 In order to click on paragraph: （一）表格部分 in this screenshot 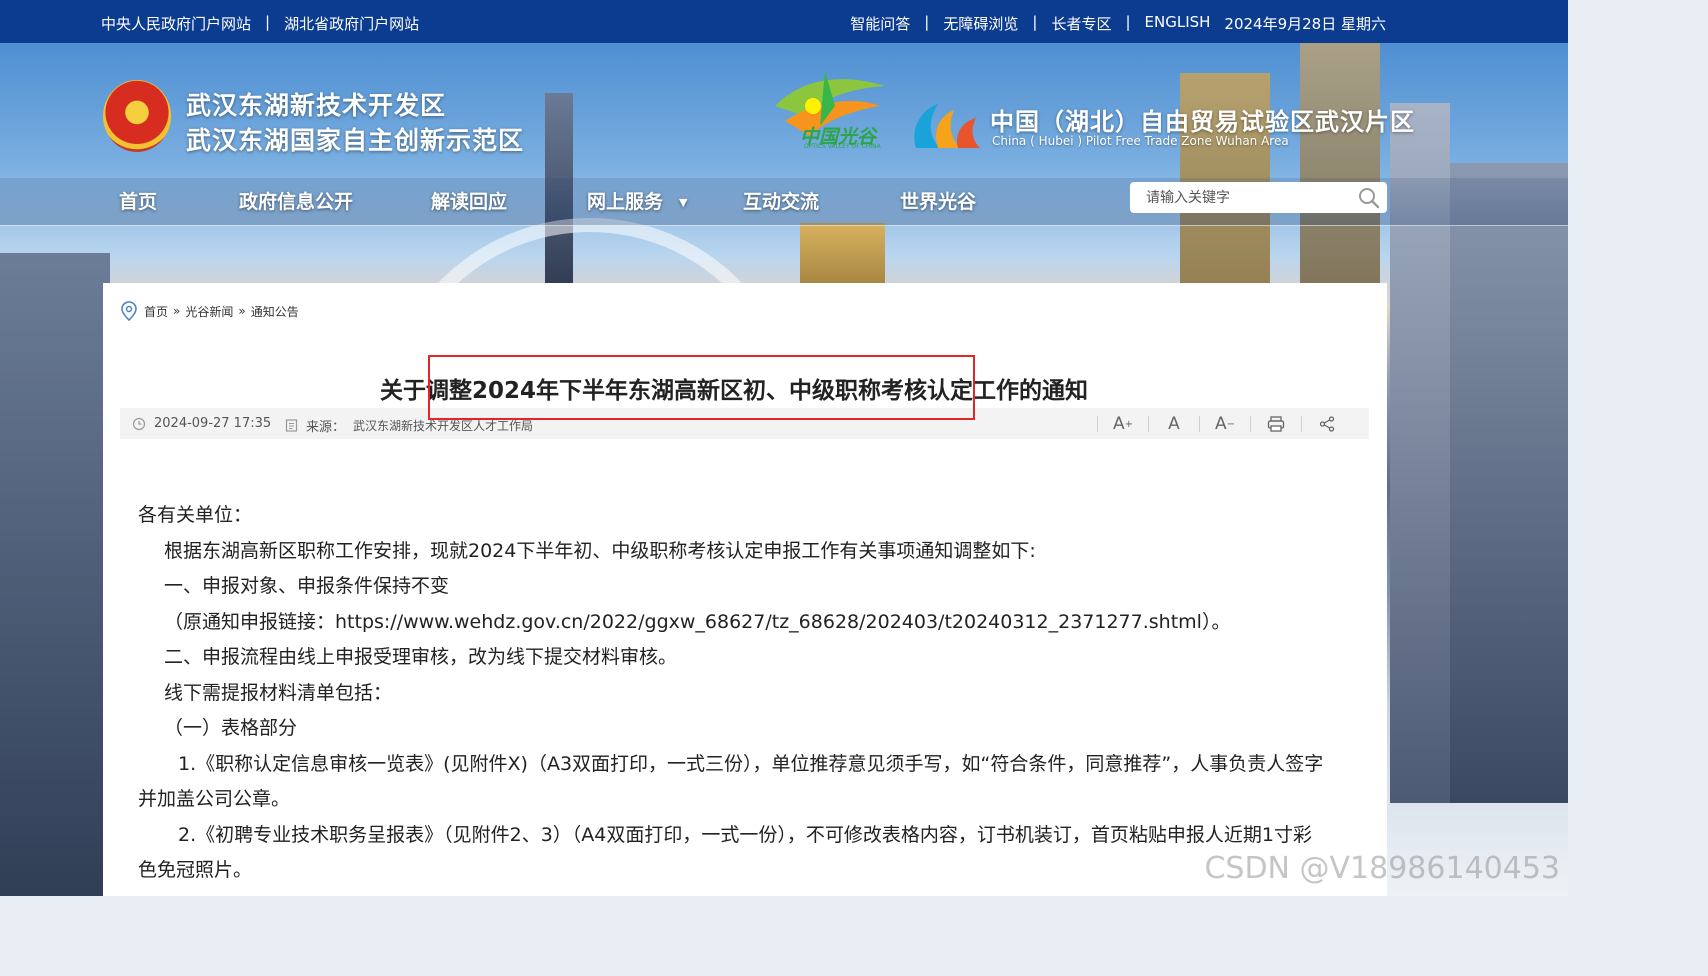, I will do `click(231, 728)`.